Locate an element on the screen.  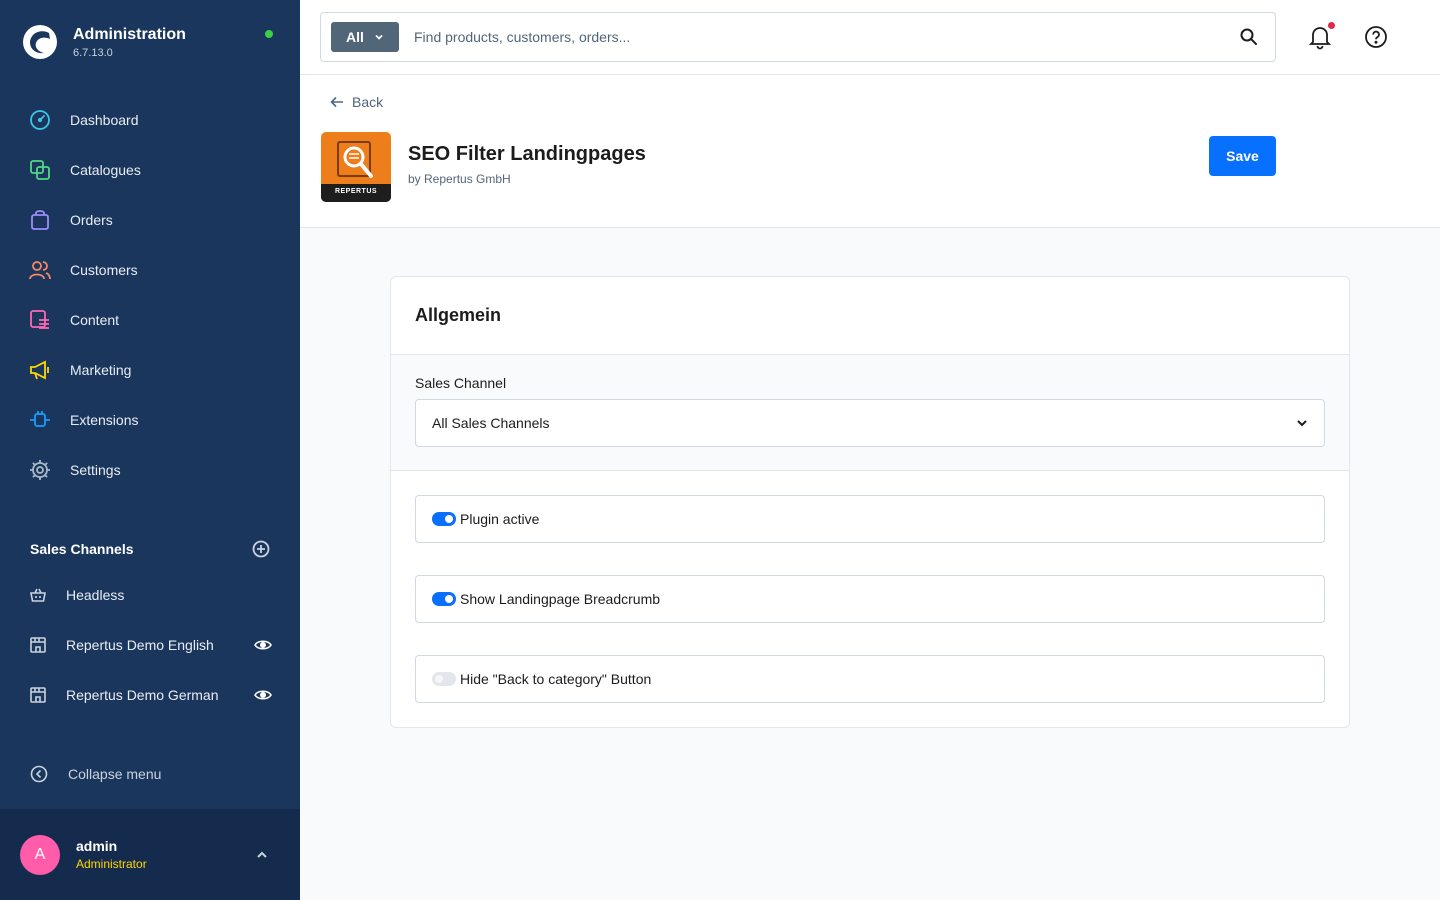
user-role: Administrator is located at coordinates (111, 864).